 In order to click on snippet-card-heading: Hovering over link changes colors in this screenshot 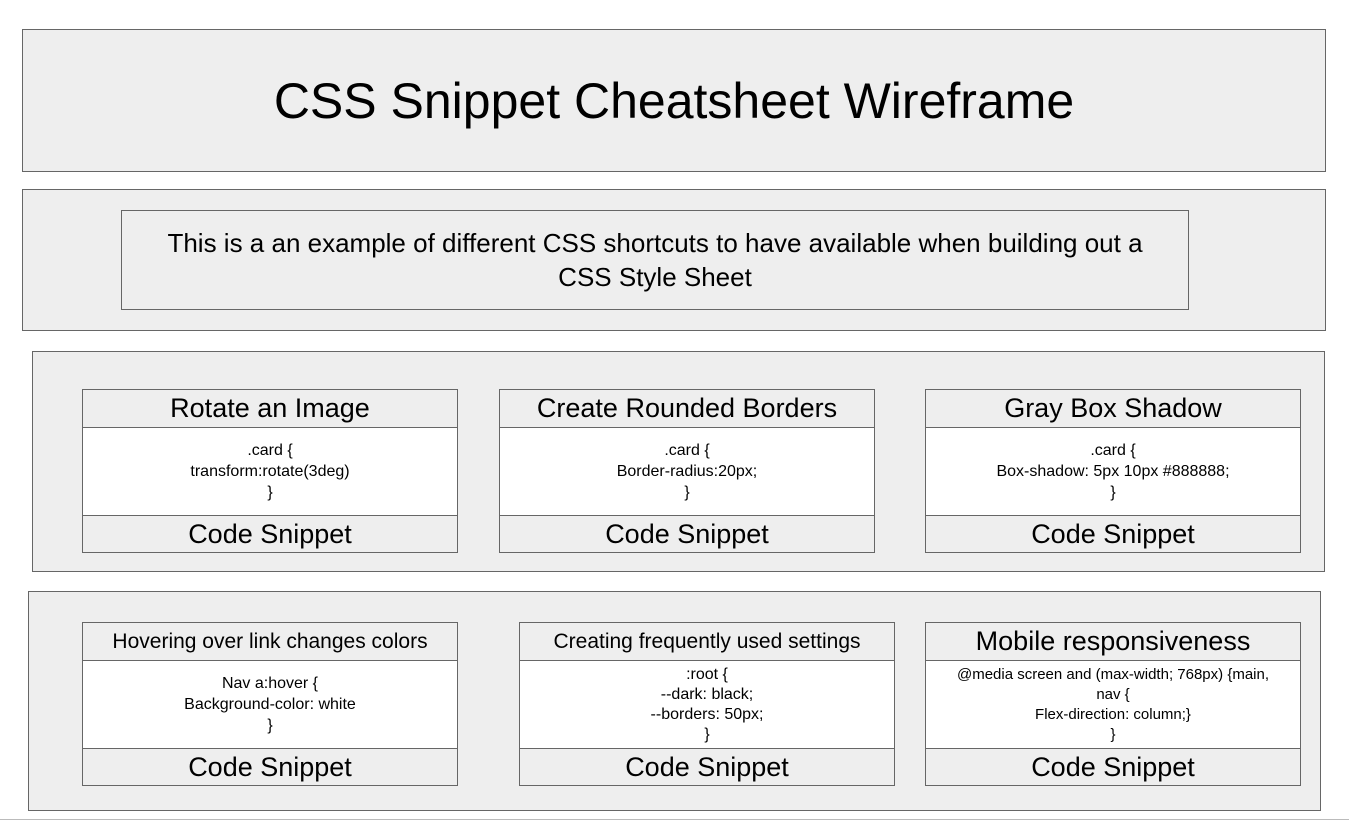, I will do `click(270, 642)`.